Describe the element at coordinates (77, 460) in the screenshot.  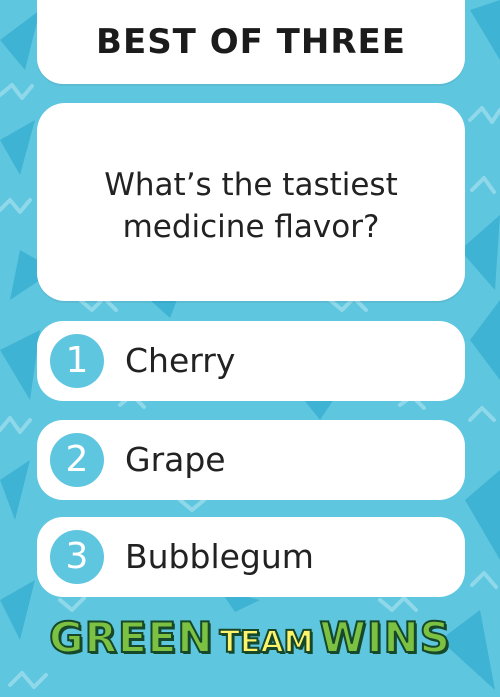
I see `answer-number-badge: 2` at that location.